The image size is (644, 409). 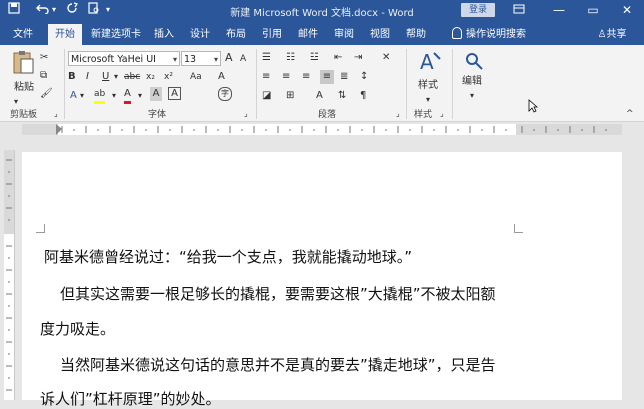 What do you see at coordinates (228, 257) in the screenshot?
I see `document-paragraph: 阿基米德曾经说过：“给我一个支点，我就能撬动地球。”` at bounding box center [228, 257].